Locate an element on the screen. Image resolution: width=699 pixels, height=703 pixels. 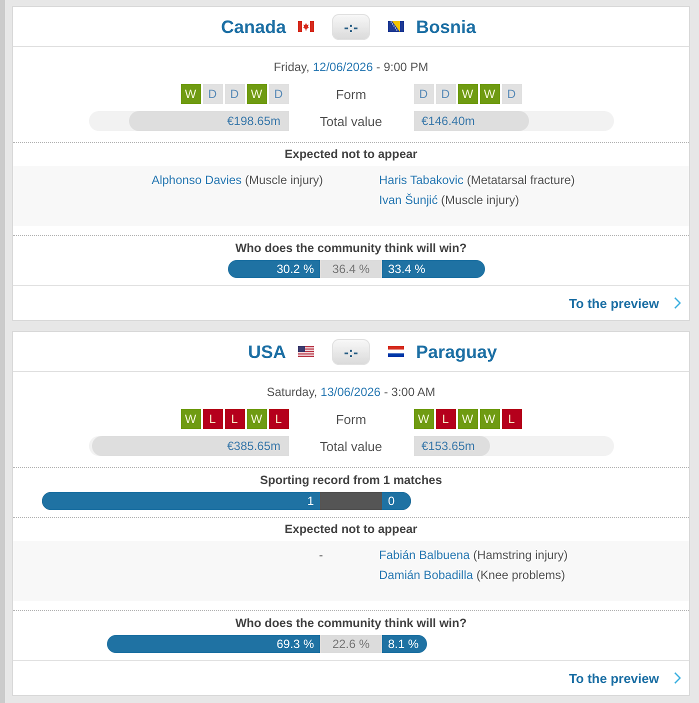
date-link: 13/06/2026 is located at coordinates (350, 392).